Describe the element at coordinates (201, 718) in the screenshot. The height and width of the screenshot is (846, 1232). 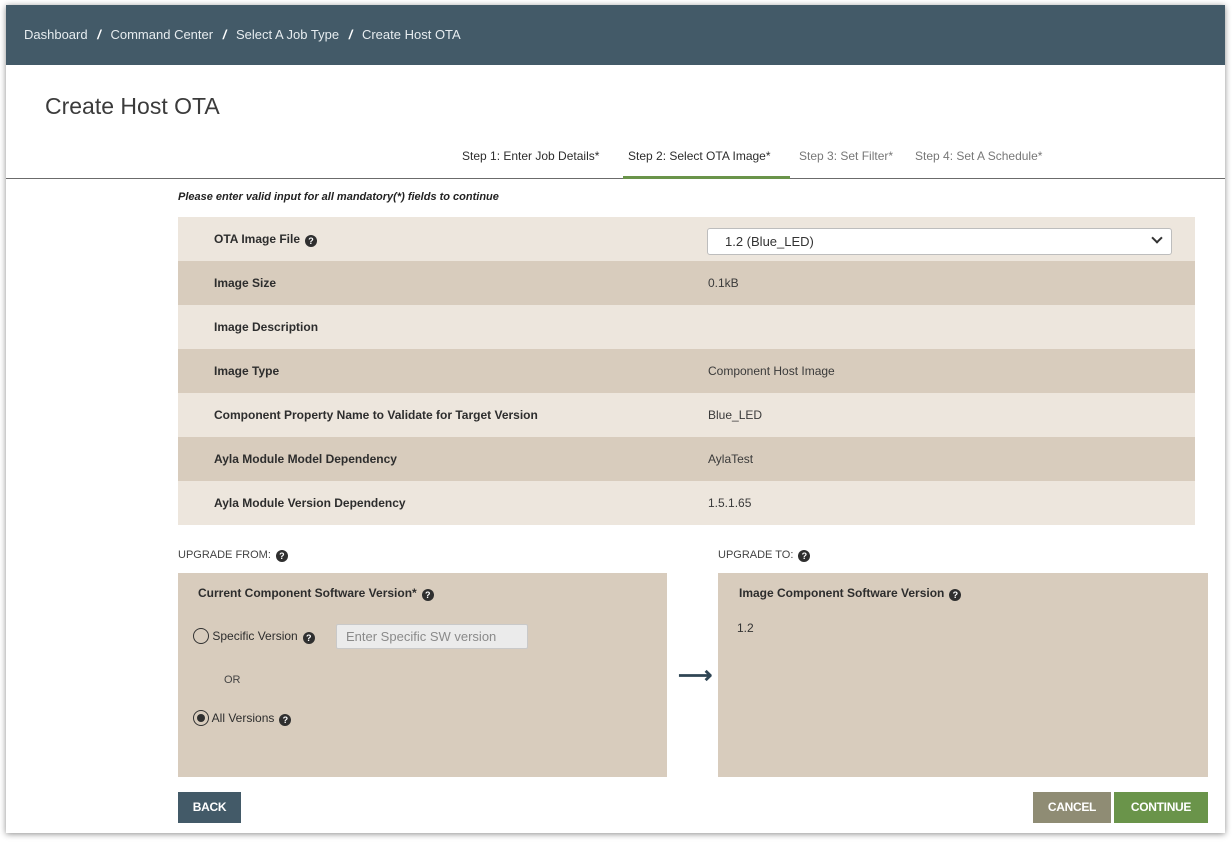
I see `all-versions-radio` at that location.